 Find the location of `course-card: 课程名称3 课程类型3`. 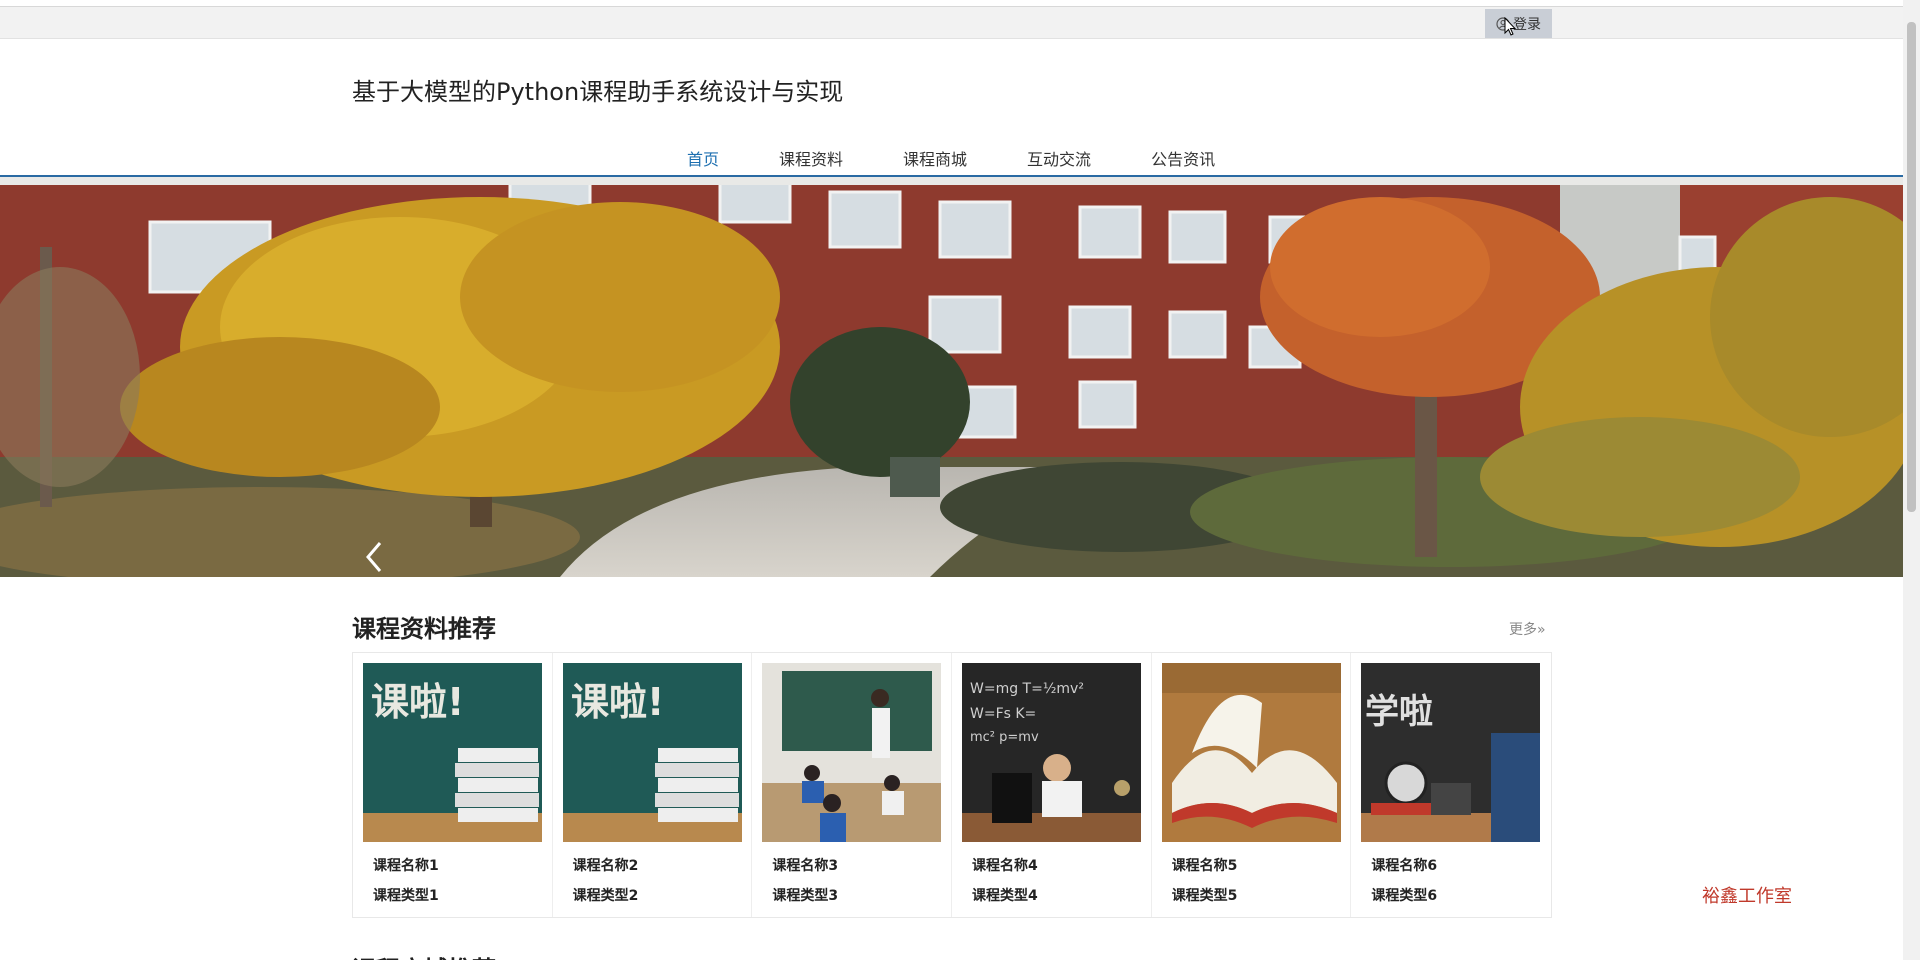

course-card: 课程名称3 课程类型3 is located at coordinates (852, 785).